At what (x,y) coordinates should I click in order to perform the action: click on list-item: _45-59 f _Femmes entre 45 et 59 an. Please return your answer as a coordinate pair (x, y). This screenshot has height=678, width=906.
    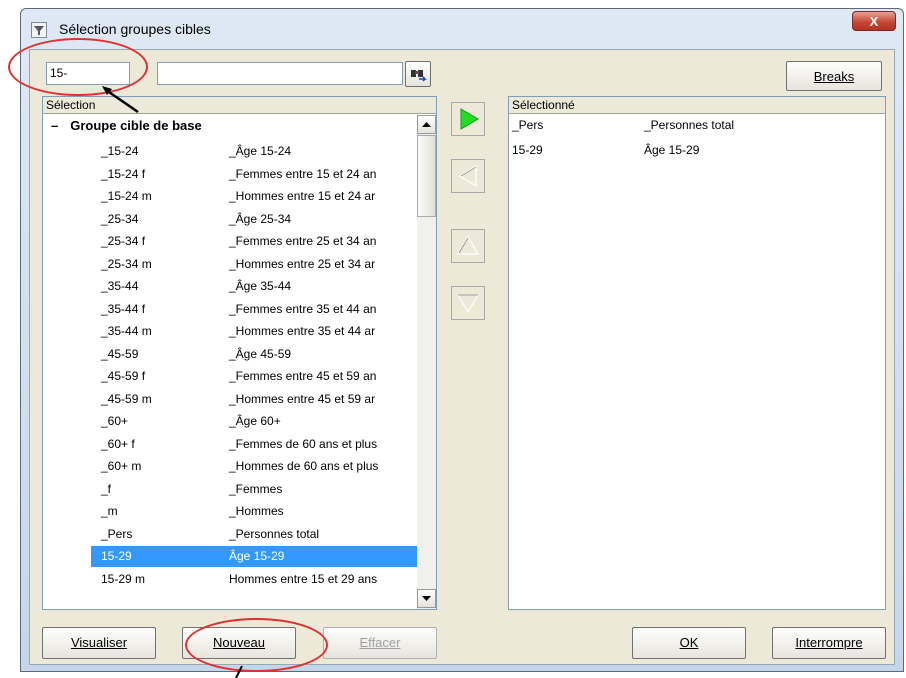
    Looking at the image, I should click on (259, 376).